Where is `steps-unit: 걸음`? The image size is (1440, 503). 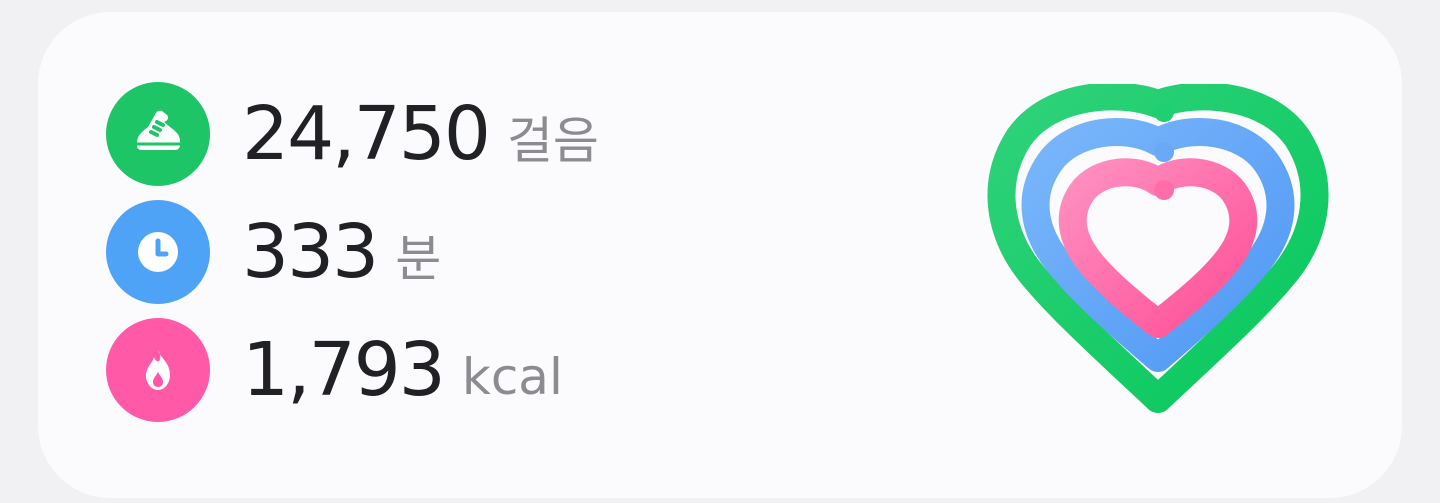
steps-unit: 걸음 is located at coordinates (552, 141).